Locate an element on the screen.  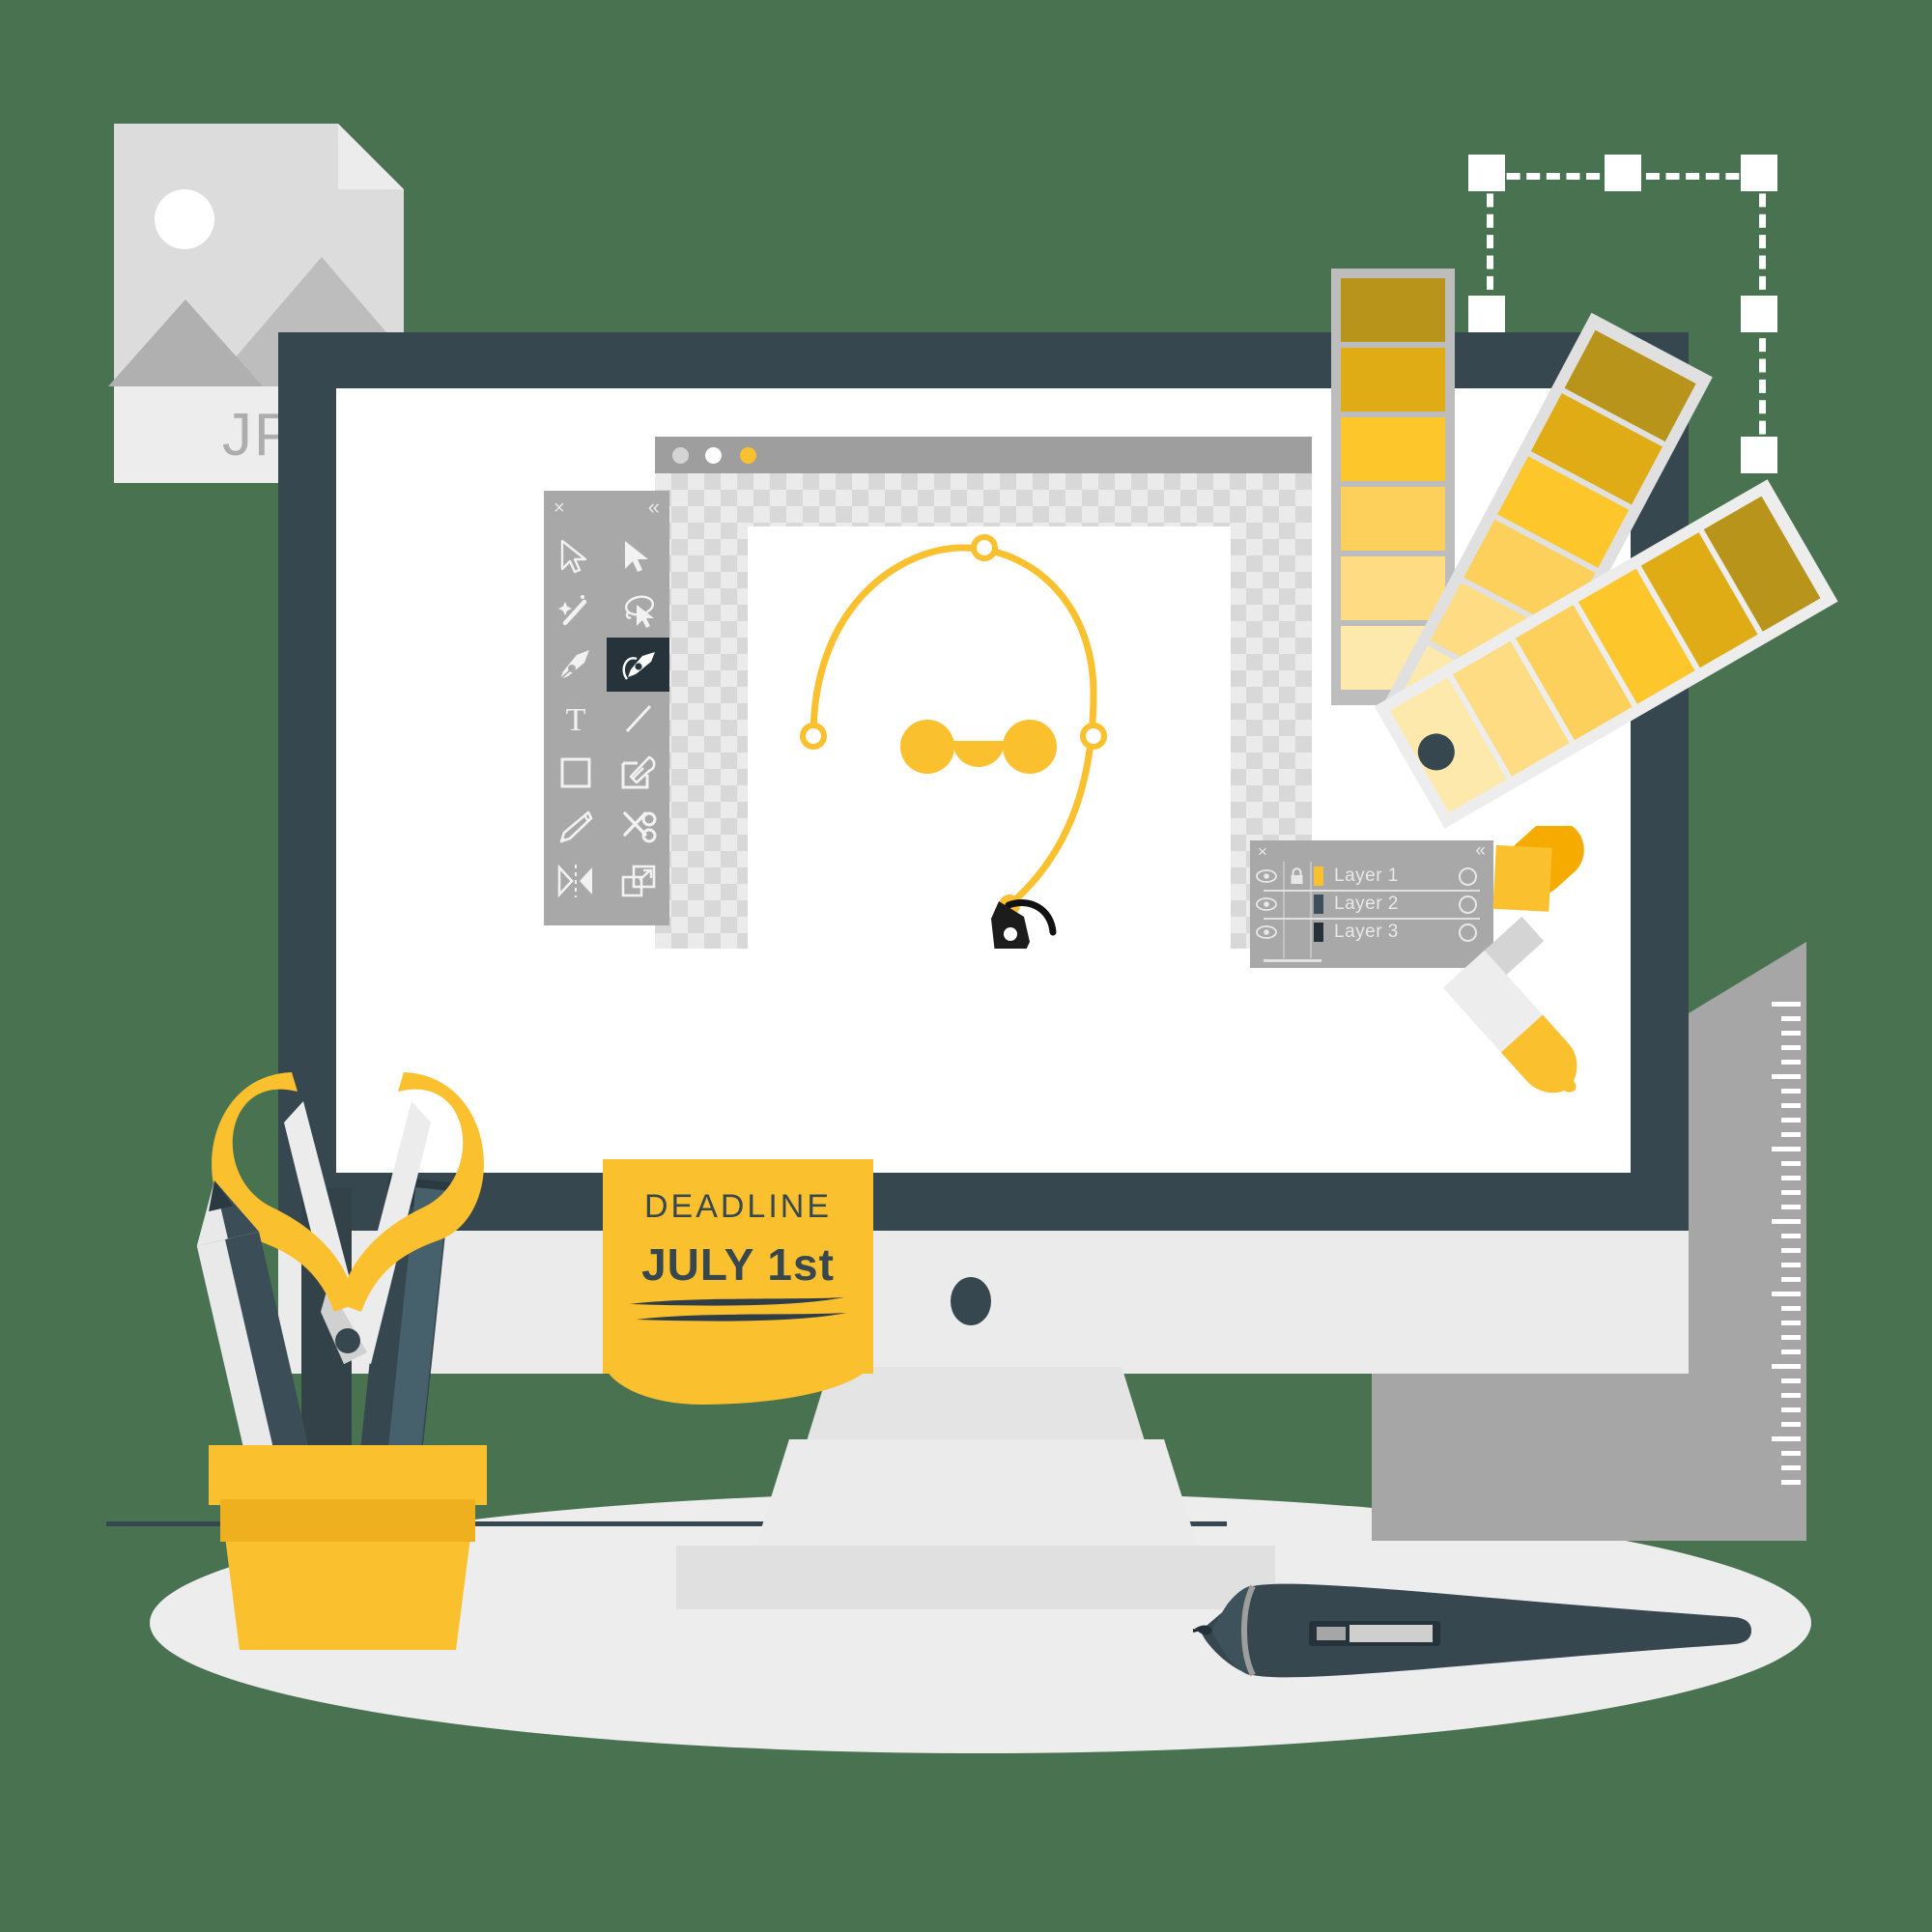
rectangle-tool-icon is located at coordinates (575, 773).